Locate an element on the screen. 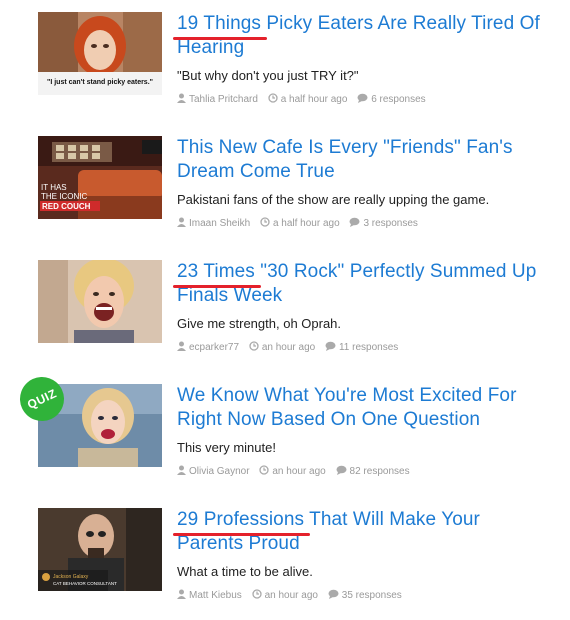  author-link: Imaan Sheikh is located at coordinates (213, 223).